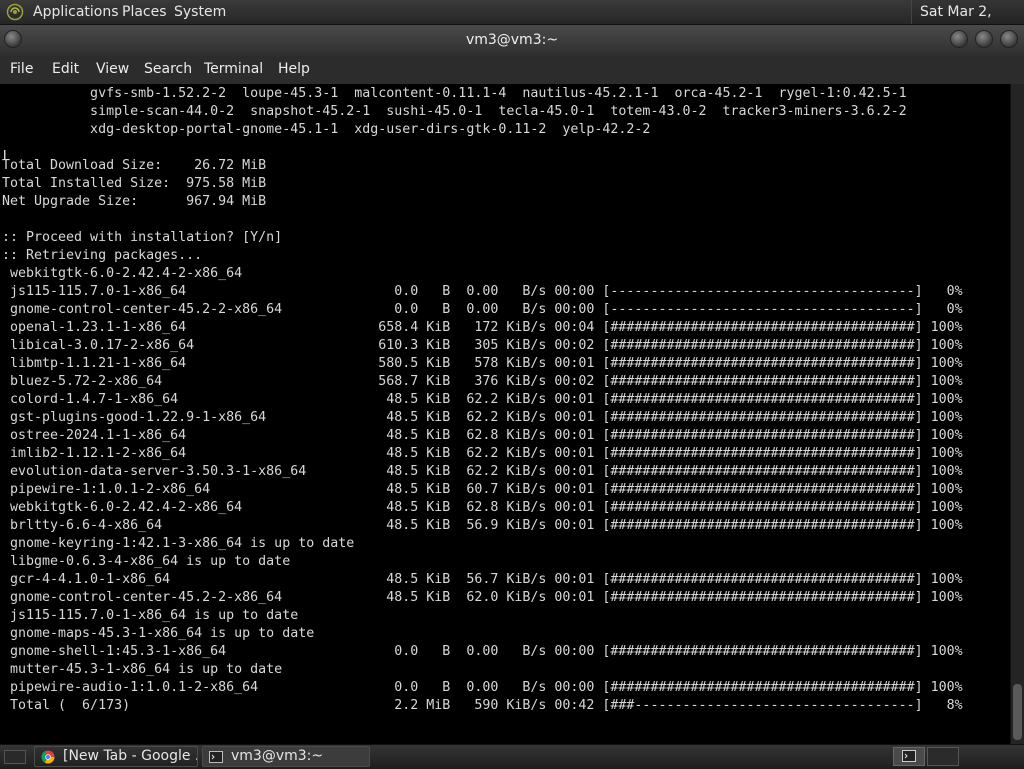 The height and width of the screenshot is (769, 1024). What do you see at coordinates (144, 12) in the screenshot?
I see `places-menu: Places` at bounding box center [144, 12].